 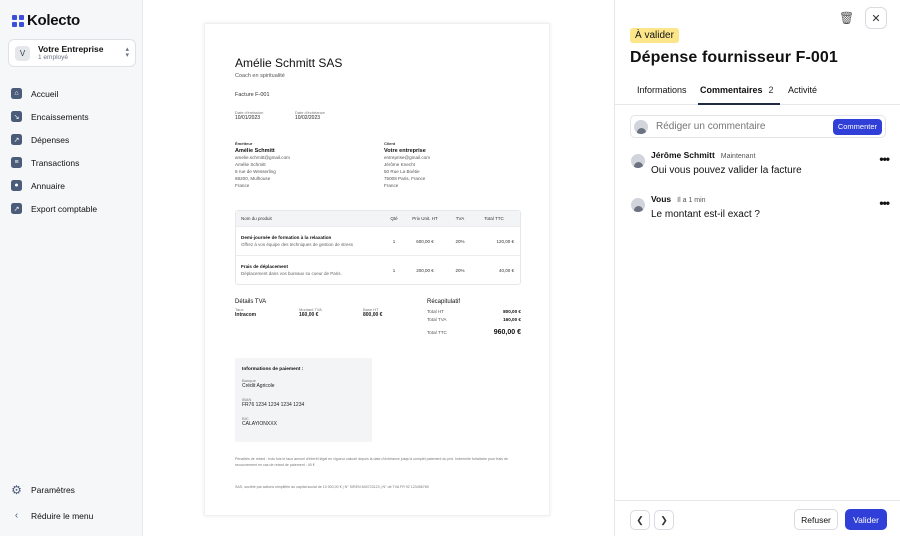 I want to click on client-line: entreprise@gmail.com, so click(x=407, y=157).